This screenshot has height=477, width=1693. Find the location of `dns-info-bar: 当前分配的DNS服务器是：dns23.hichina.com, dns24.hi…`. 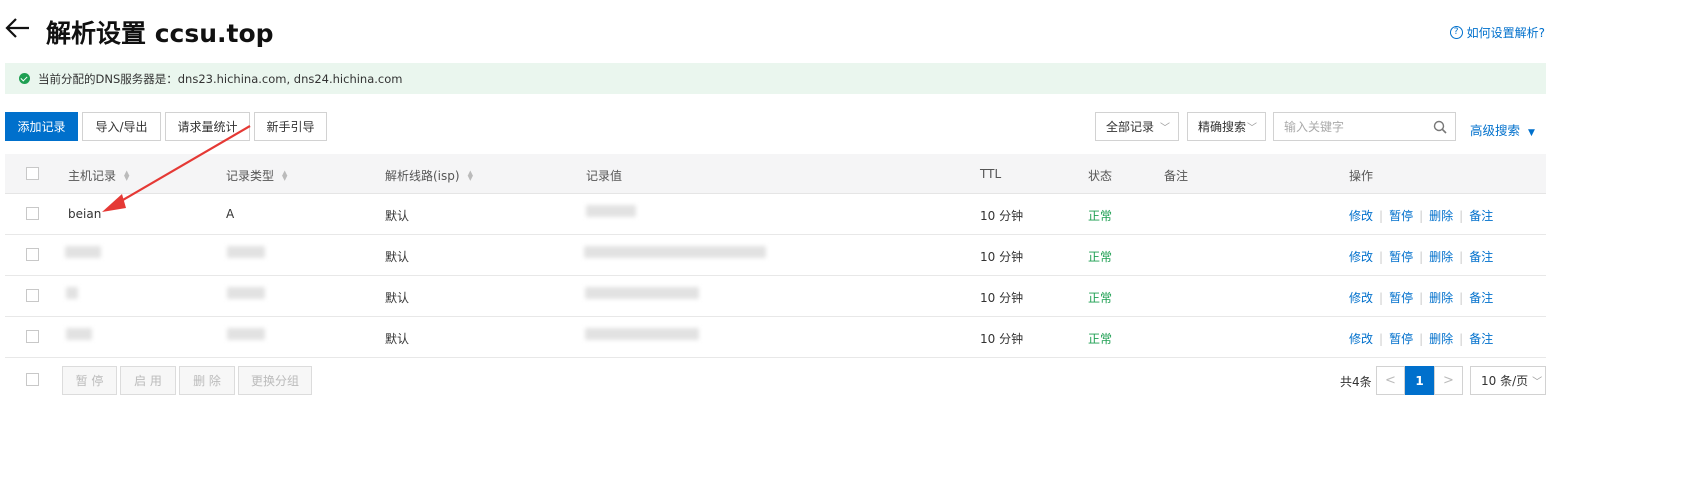

dns-info-bar: 当前分配的DNS服务器是：dns23.hichina.com, dns24.hi… is located at coordinates (775, 78).